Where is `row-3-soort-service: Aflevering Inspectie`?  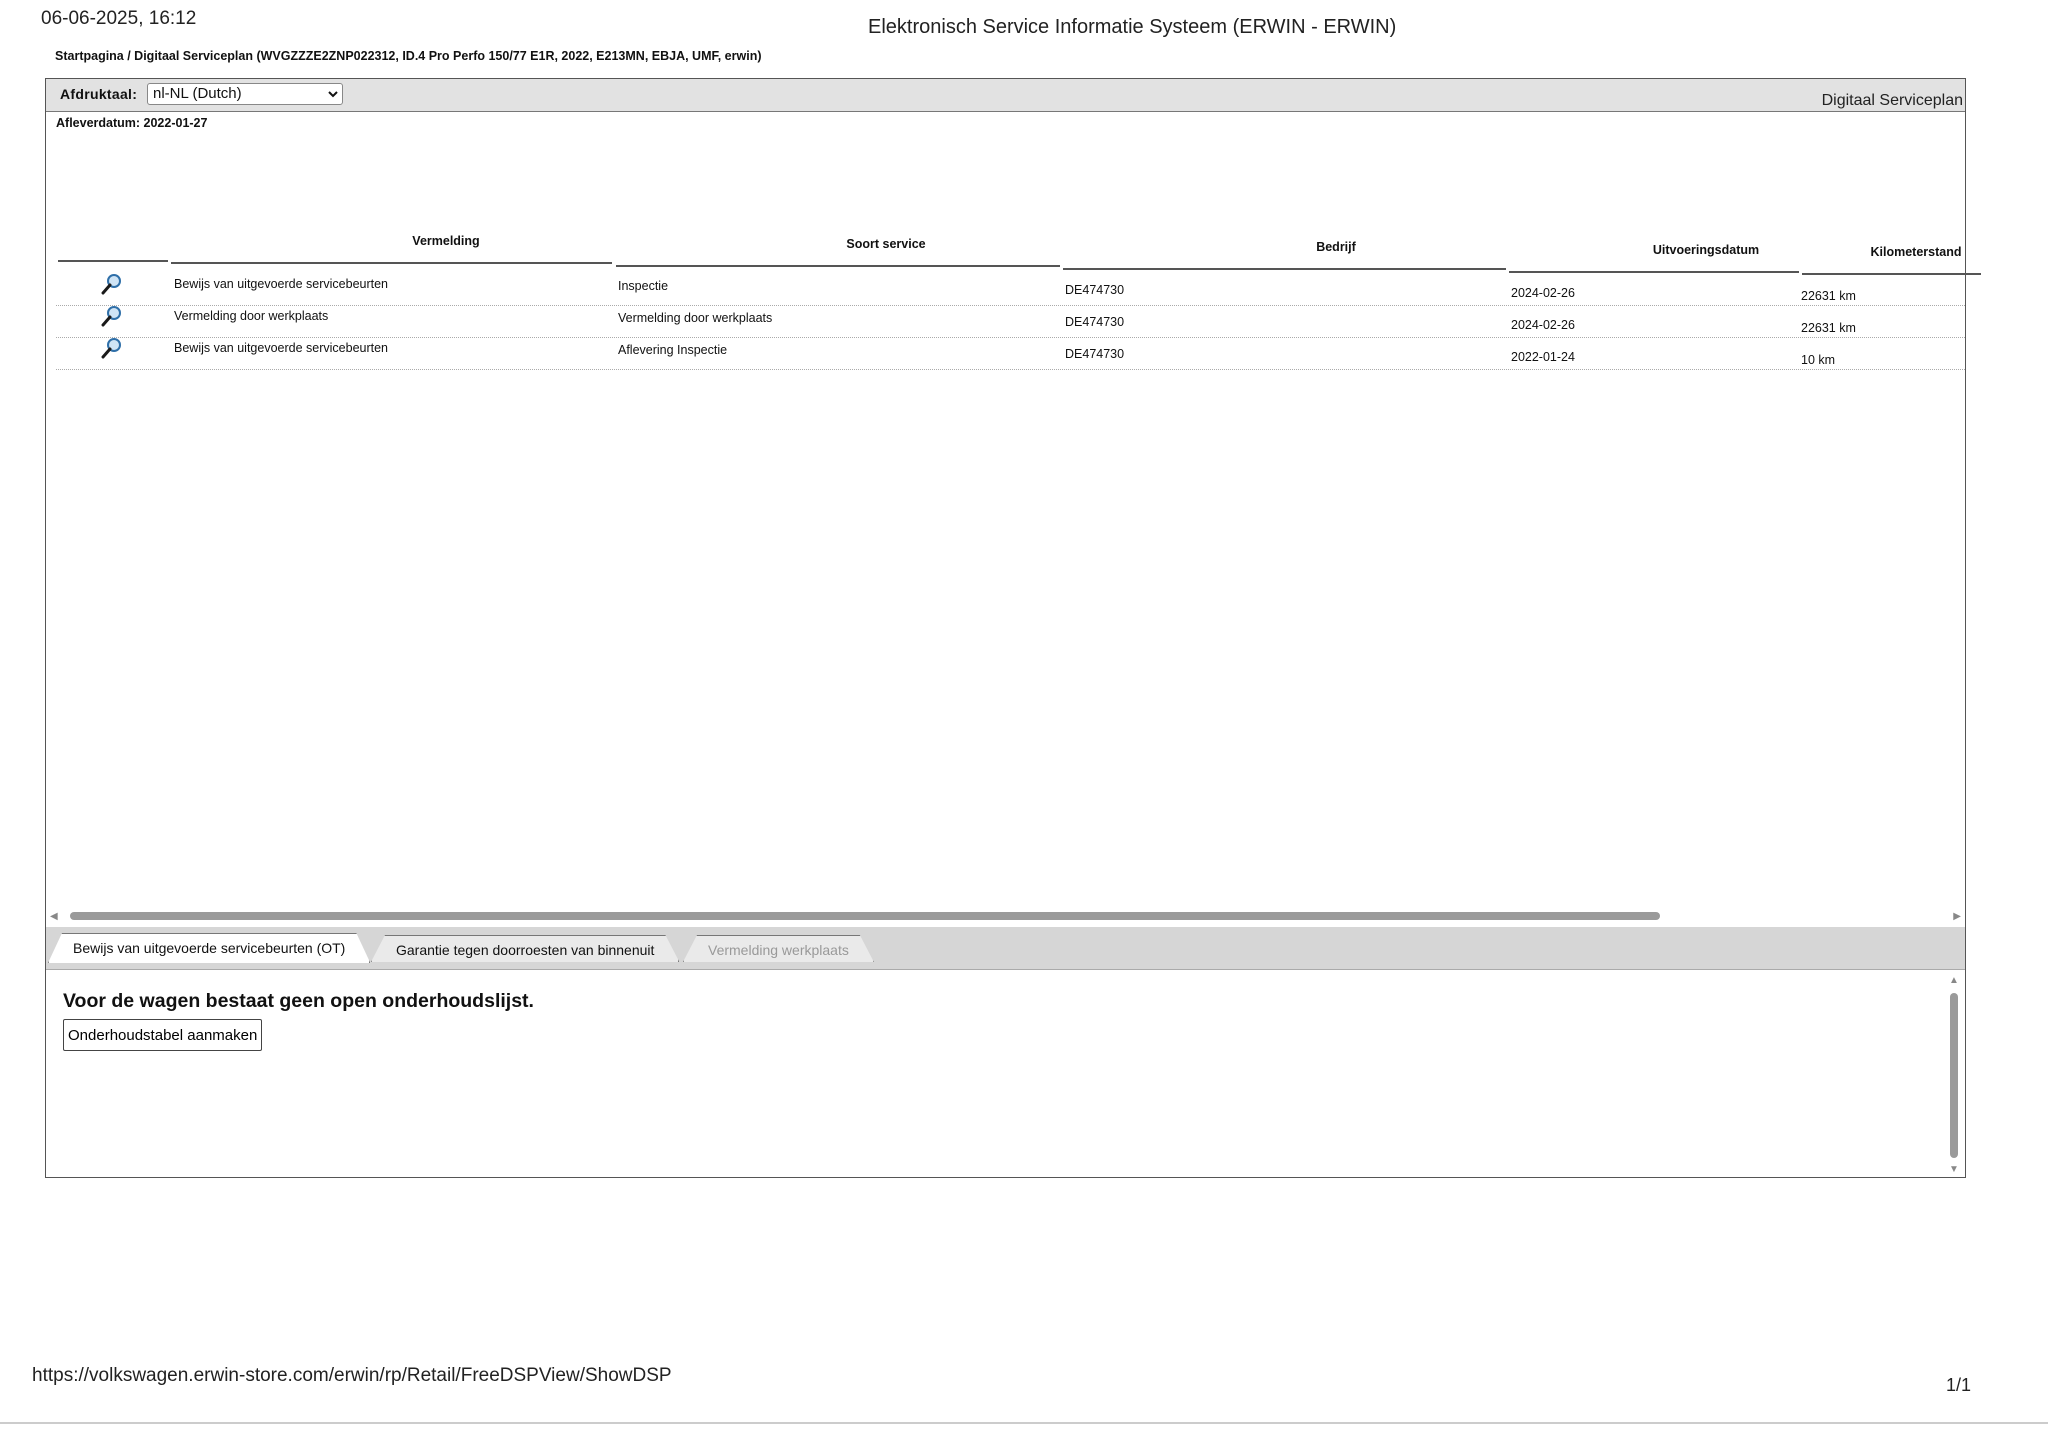
row-3-soort-service: Aflevering Inspectie is located at coordinates (673, 350).